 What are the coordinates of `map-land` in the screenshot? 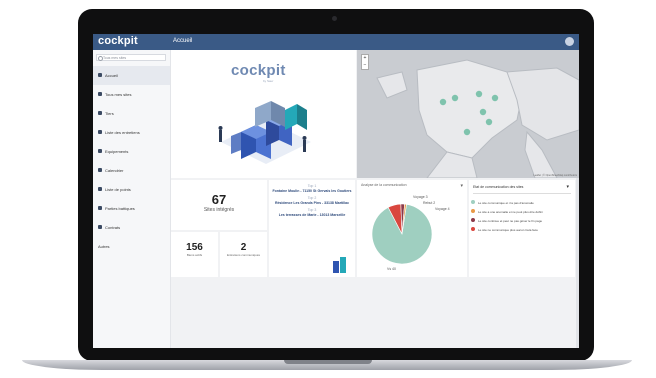 It's located at (468, 114).